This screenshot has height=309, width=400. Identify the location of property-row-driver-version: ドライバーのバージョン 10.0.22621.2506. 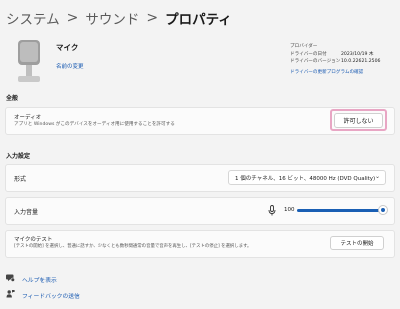
(335, 62).